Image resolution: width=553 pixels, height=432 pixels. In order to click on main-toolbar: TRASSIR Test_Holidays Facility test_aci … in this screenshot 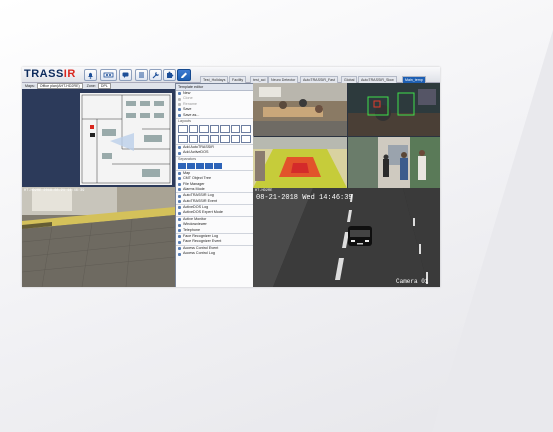, I will do `click(231, 75)`.